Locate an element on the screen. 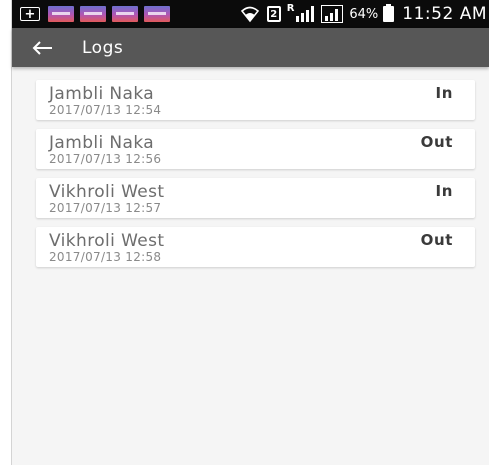  log-timestamp: 2017/07/13 12:57 is located at coordinates (105, 208).